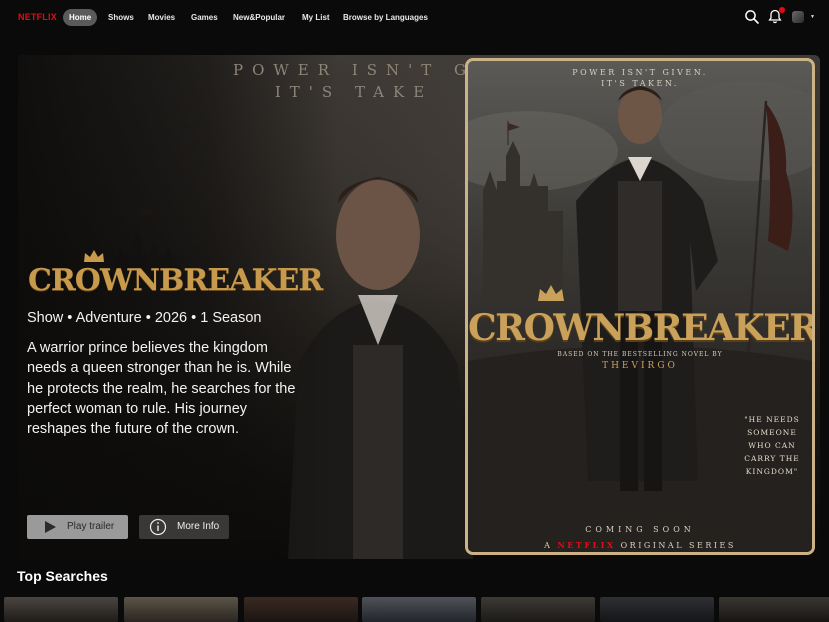 The height and width of the screenshot is (622, 829). Describe the element at coordinates (316, 17) in the screenshot. I see `nav-my-list: My List` at that location.